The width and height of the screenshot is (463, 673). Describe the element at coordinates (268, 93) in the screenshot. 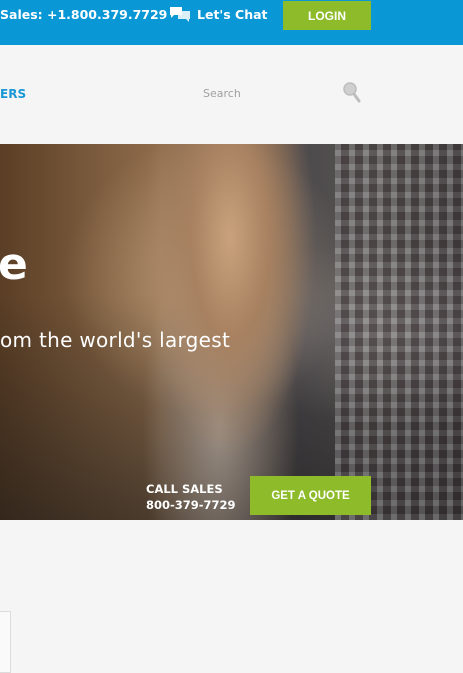

I see `search-input` at that location.